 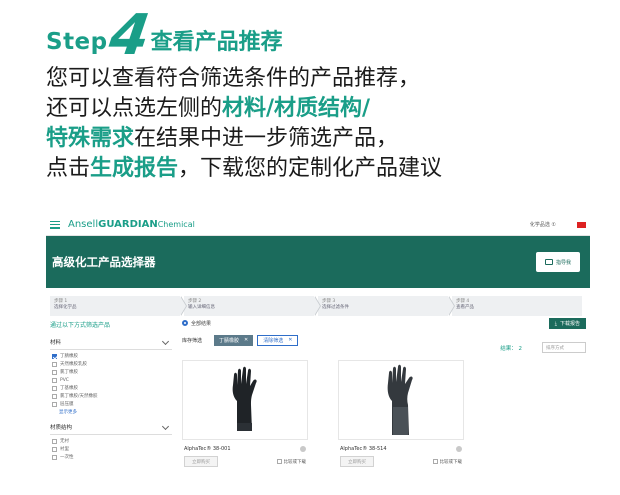 What do you see at coordinates (56, 343) in the screenshot?
I see `filter-section-material-title: 材料` at bounding box center [56, 343].